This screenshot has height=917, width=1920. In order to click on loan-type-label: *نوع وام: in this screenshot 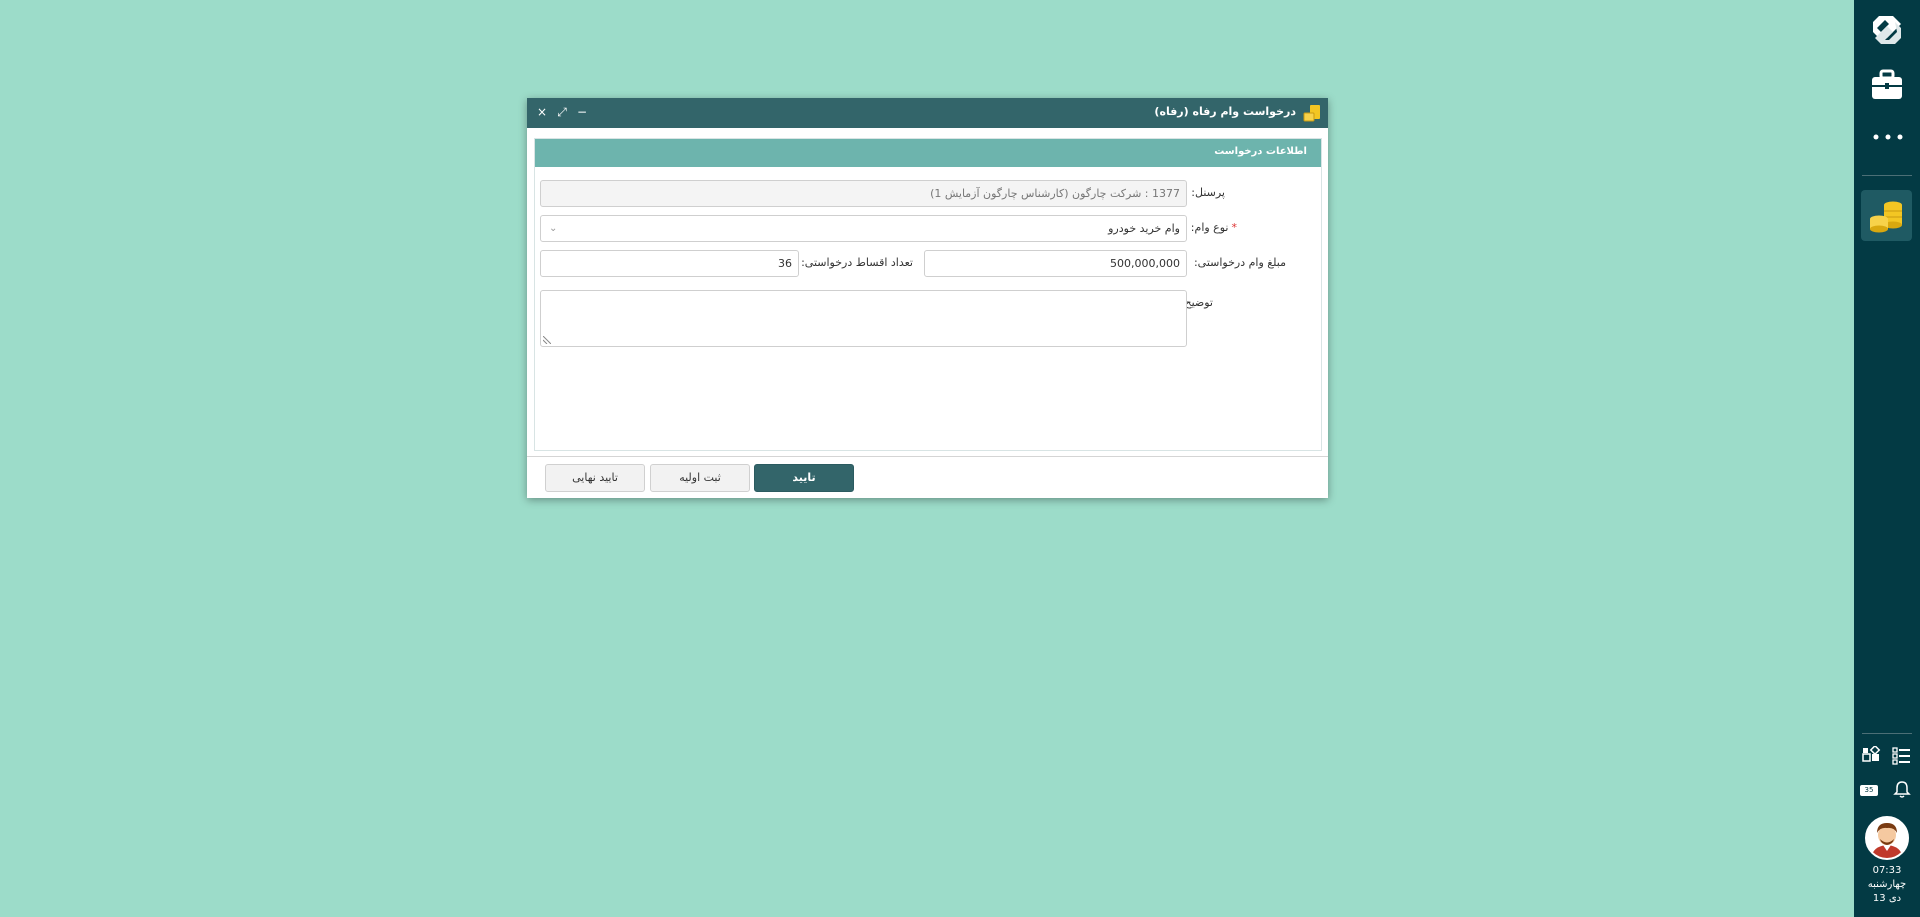, I will do `click(1214, 227)`.